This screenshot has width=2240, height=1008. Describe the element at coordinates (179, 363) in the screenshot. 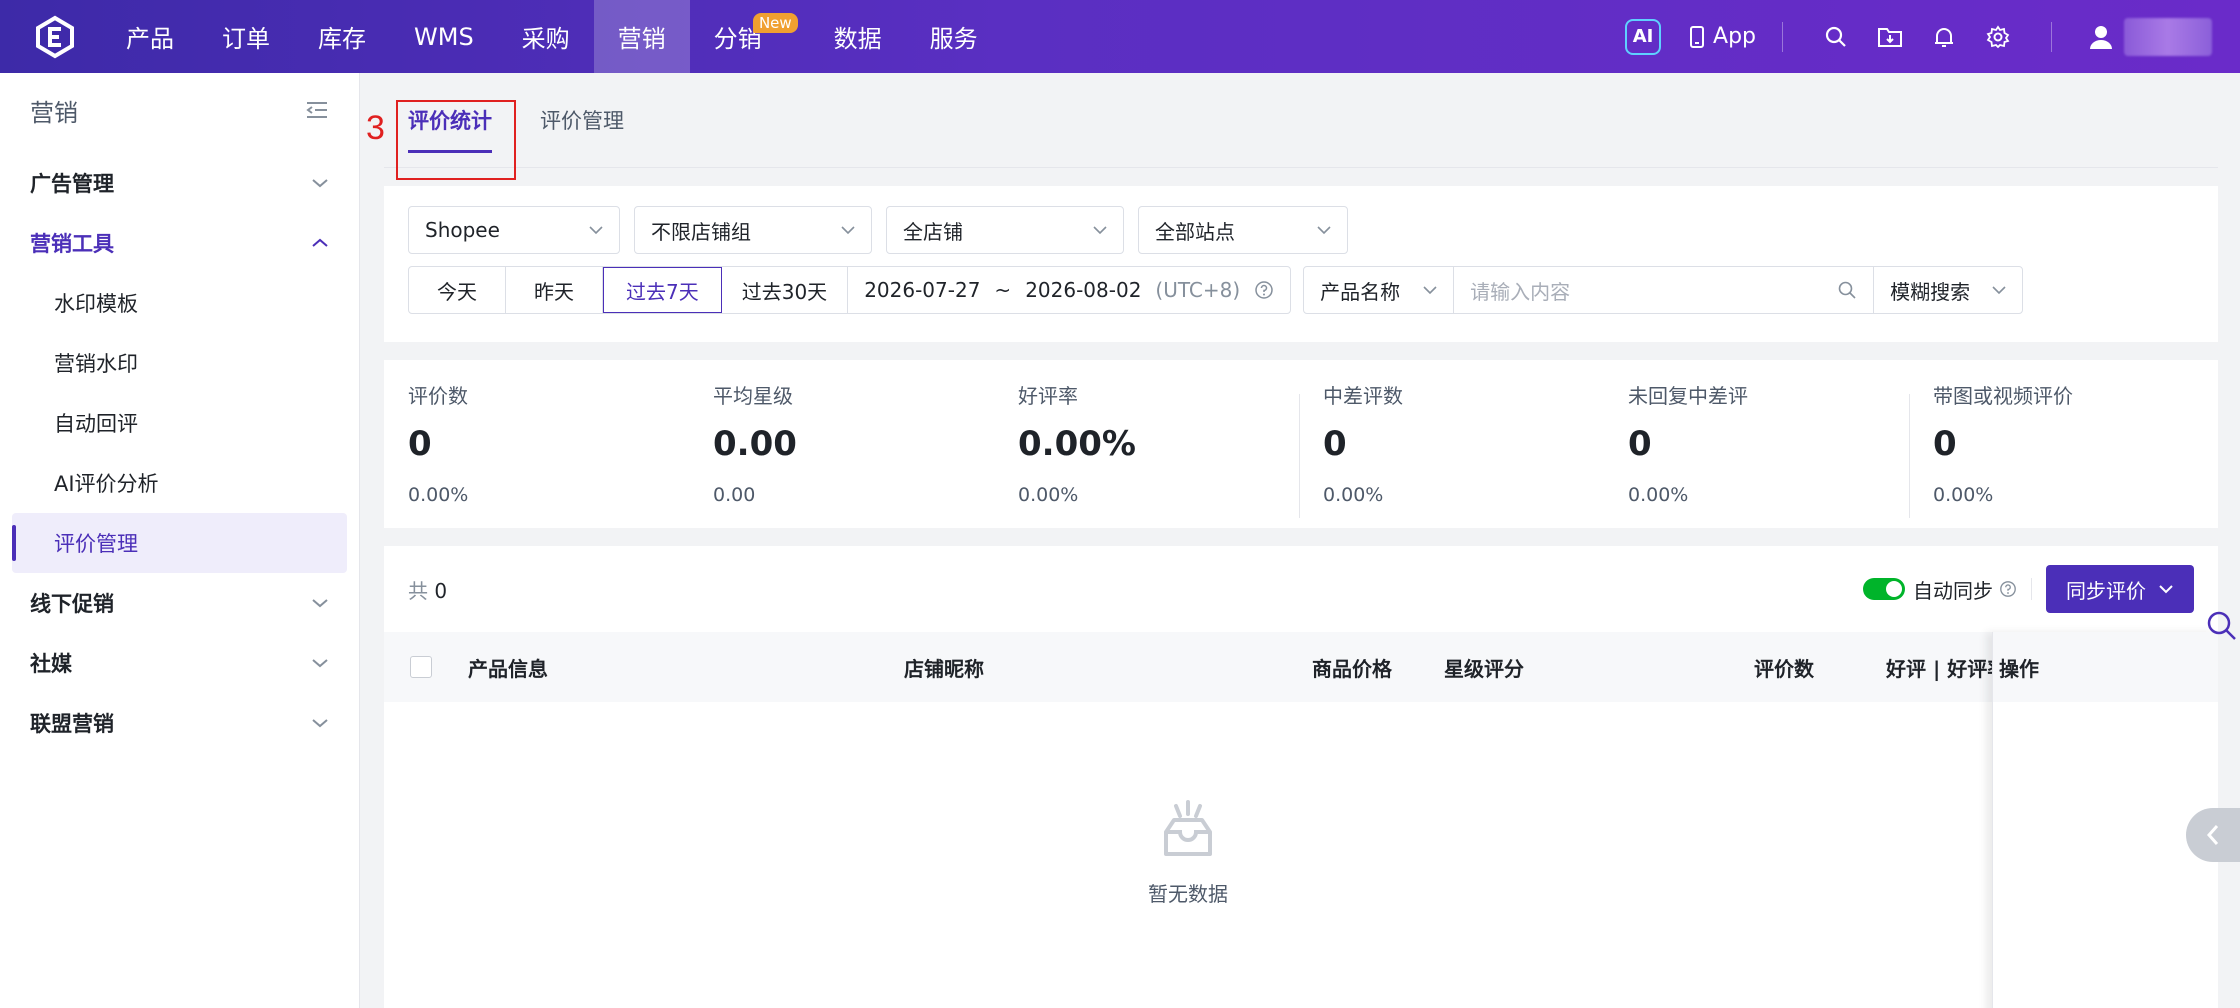

I see `sidebar-item-marketing-watermark: 营销水印` at that location.